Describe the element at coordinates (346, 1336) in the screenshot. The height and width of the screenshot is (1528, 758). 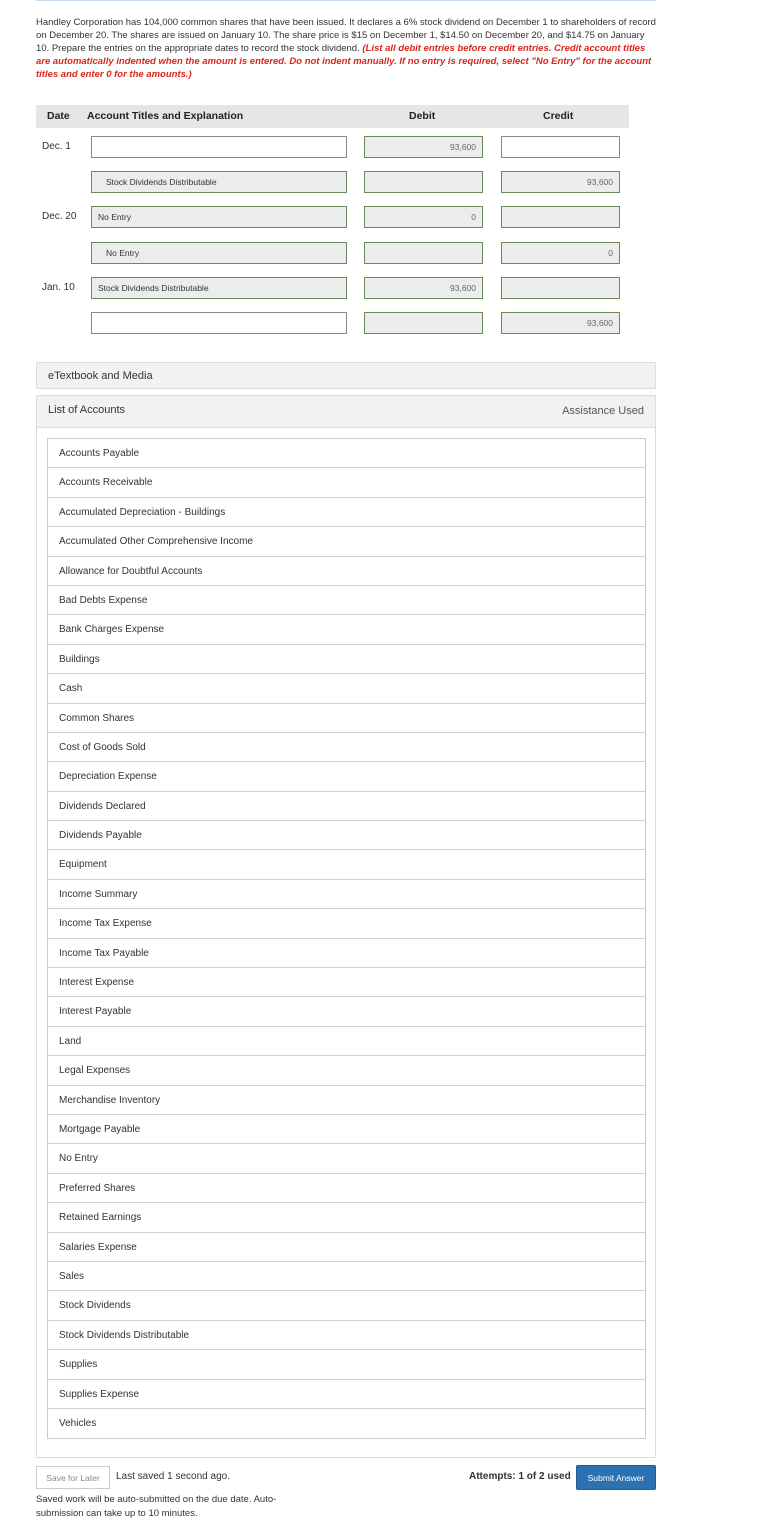
I see `account-list-item: Stock Dividends Distributable` at that location.